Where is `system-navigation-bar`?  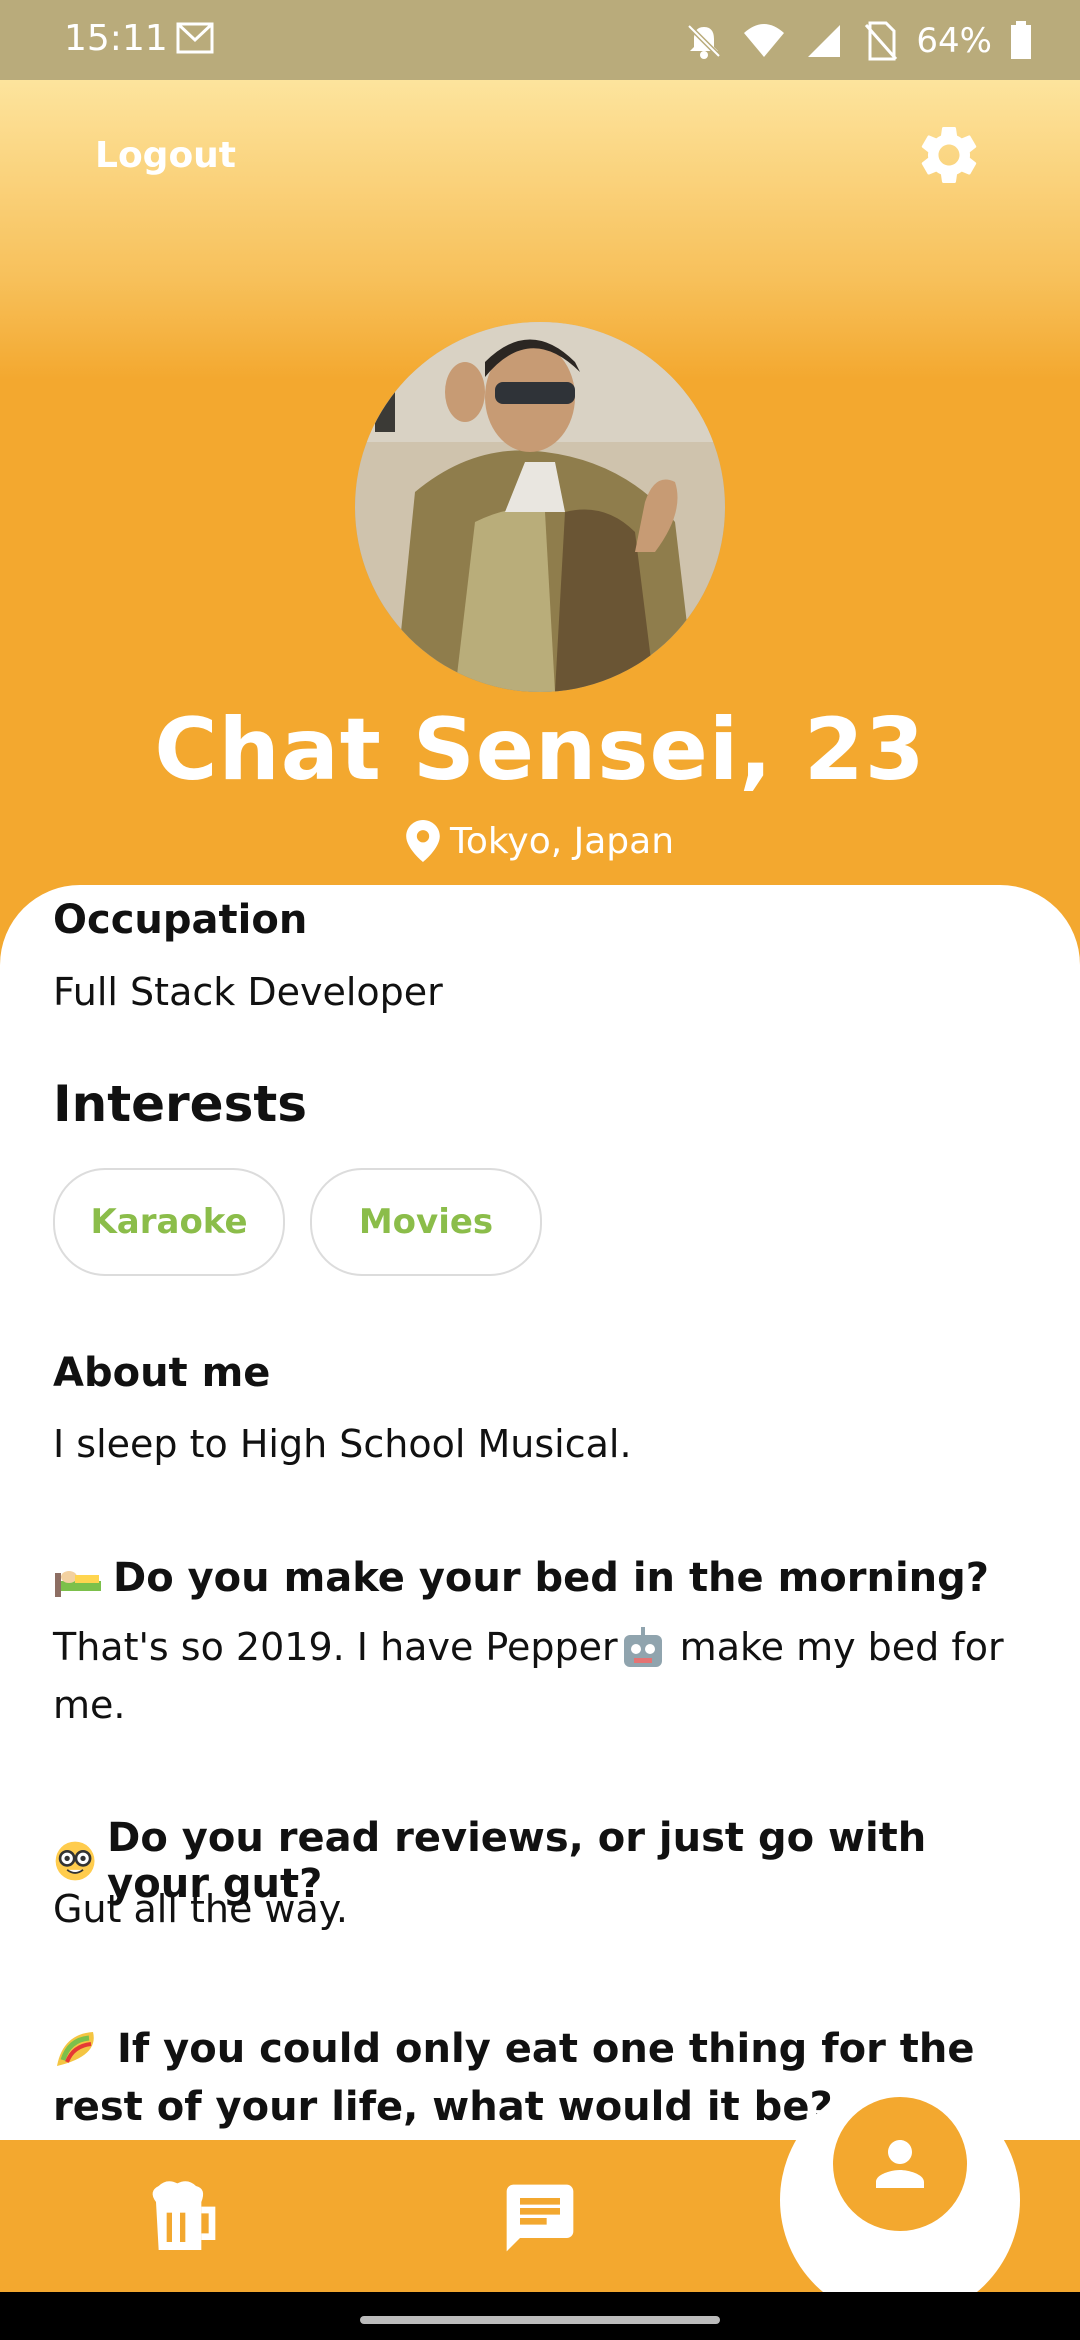 system-navigation-bar is located at coordinates (540, 2316).